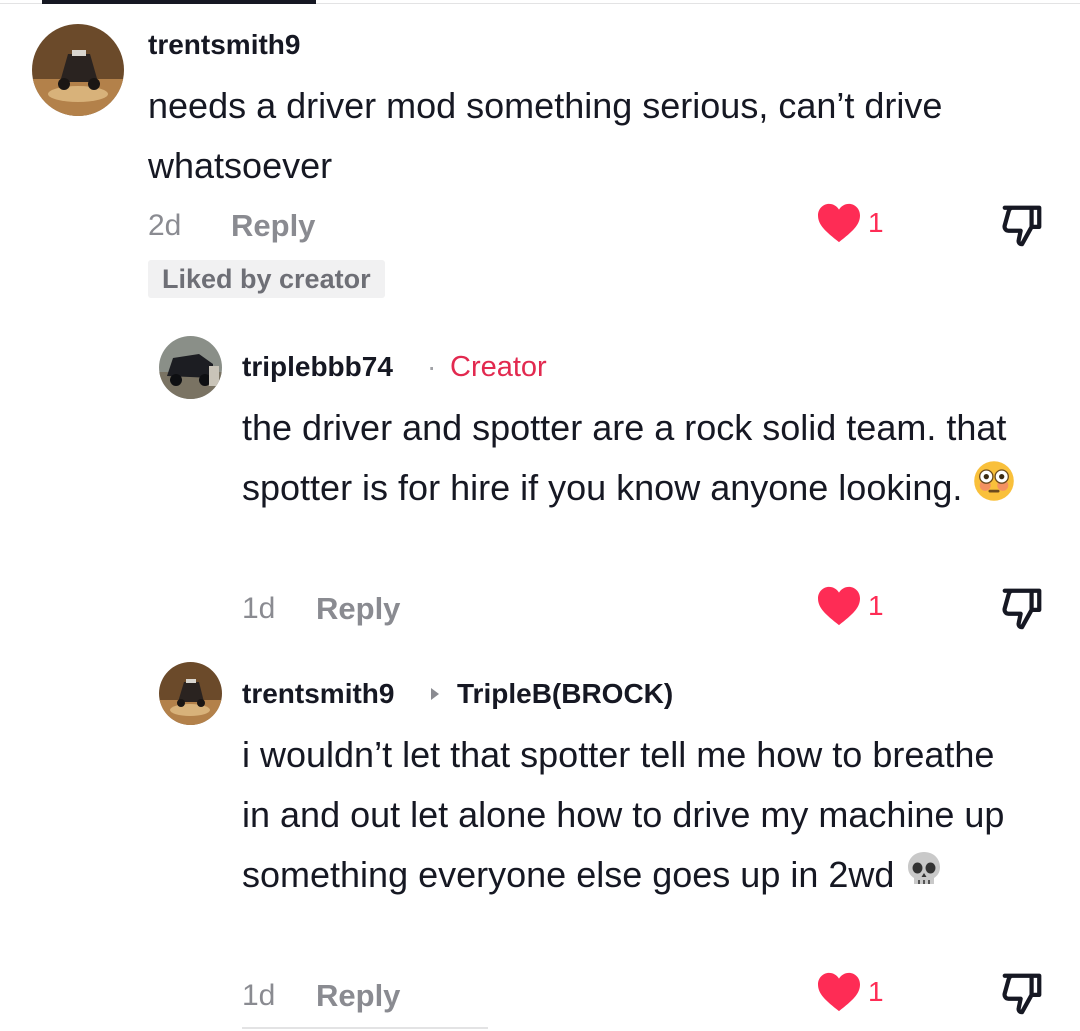 The height and width of the screenshot is (1031, 1080). Describe the element at coordinates (565, 694) in the screenshot. I see `reply-to-username: TripleB(BROCK)` at that location.